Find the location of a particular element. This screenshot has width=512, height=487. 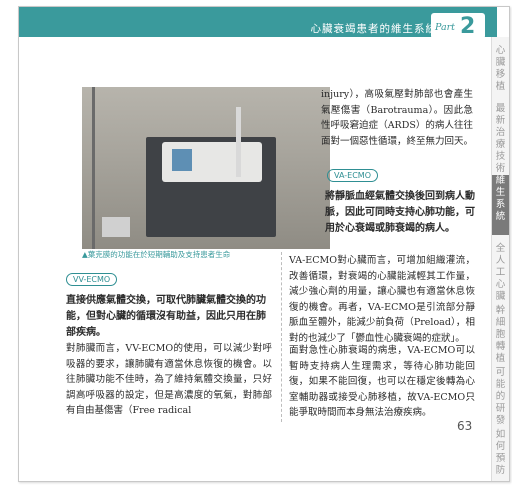

side-thumb-index: 心臟移植 最新治療技術 維生系統 全人工心臟 幹細胞轉植 可能的研發 如何預防 is located at coordinates (500, 259).